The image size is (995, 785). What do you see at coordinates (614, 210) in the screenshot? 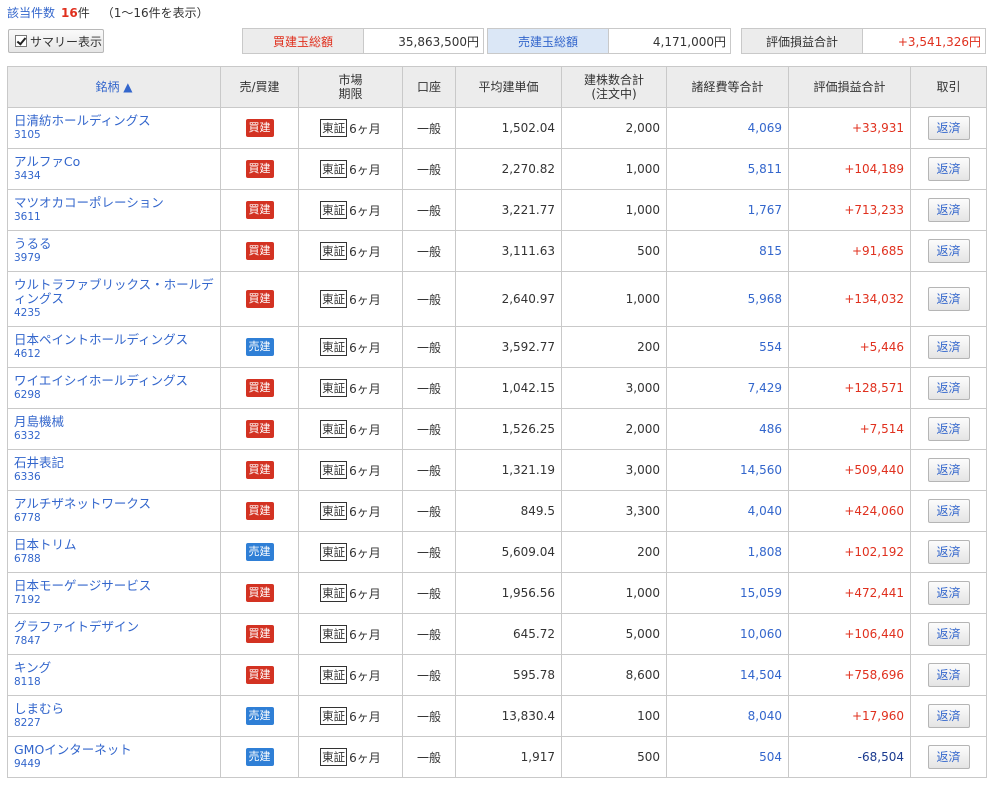
I see `cell-qty: 1,000` at bounding box center [614, 210].